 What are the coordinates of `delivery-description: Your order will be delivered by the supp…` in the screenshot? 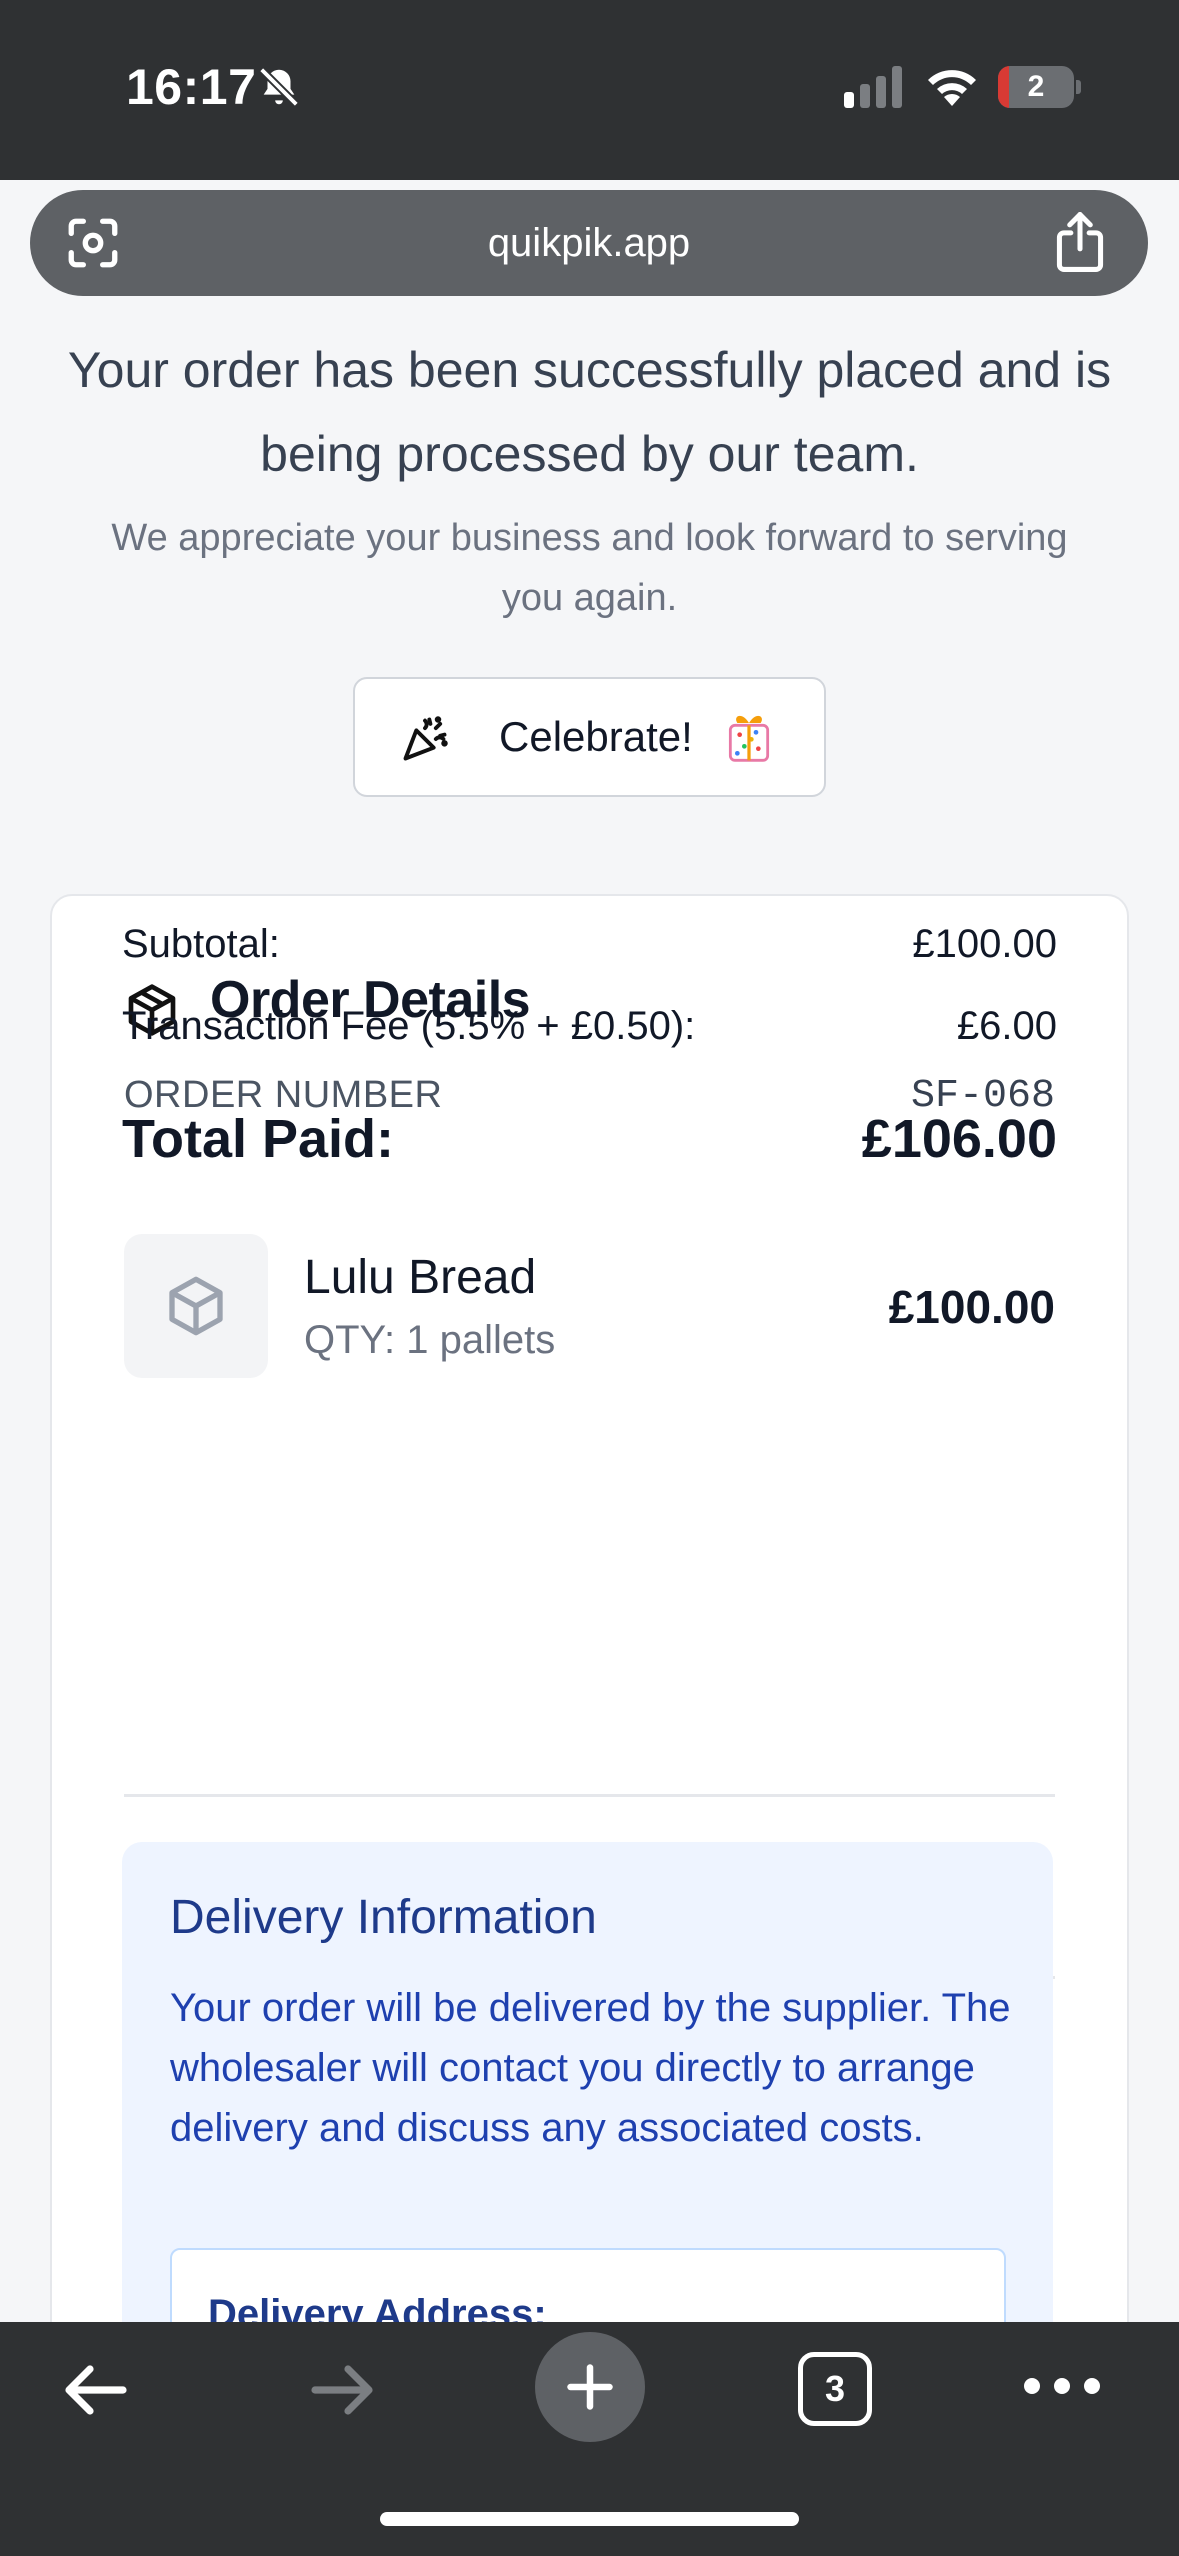 It's located at (590, 2068).